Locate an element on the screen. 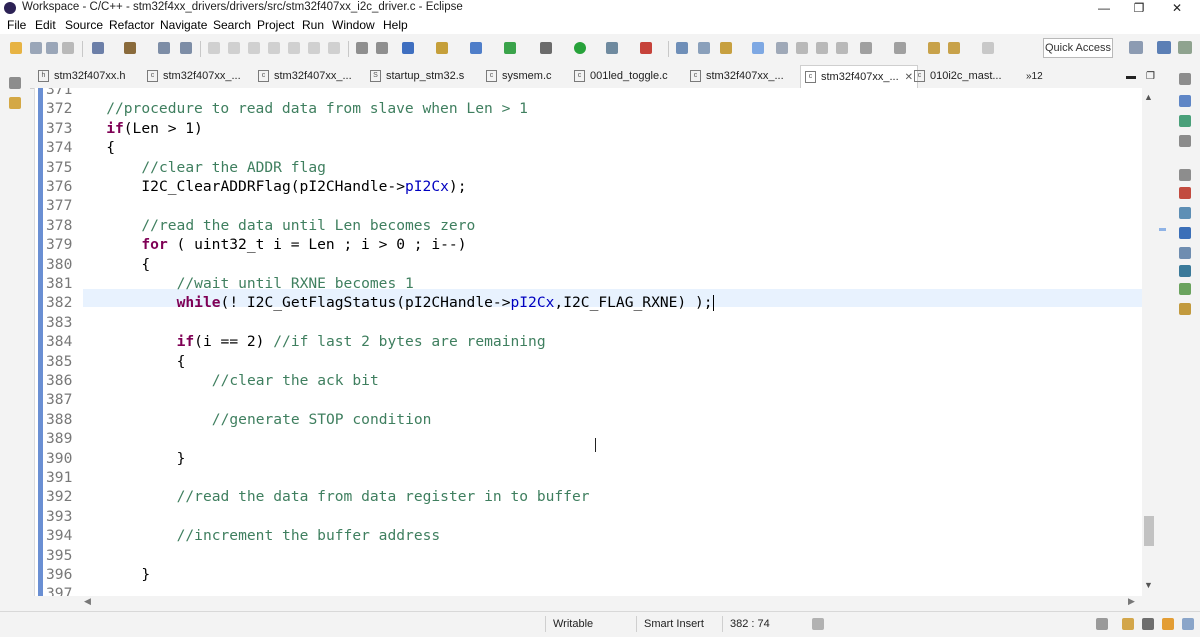 The width and height of the screenshot is (1200, 637). editor-tab: c 001led_toggle.c is located at coordinates (621, 76).